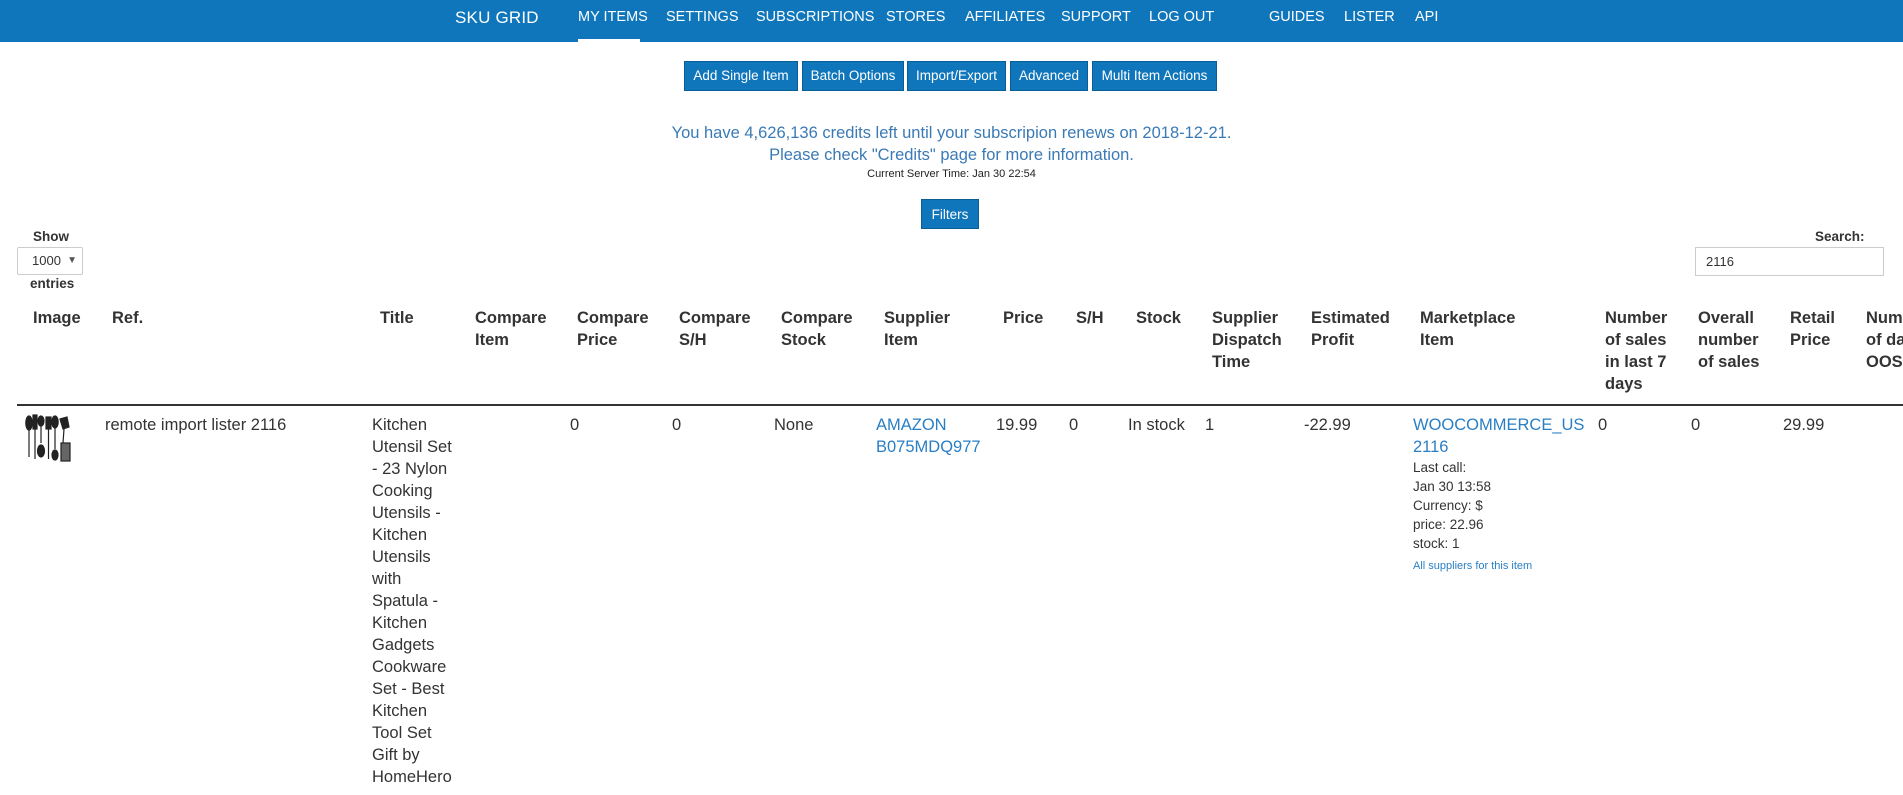  I want to click on advanced-button: Advanced, so click(1049, 76).